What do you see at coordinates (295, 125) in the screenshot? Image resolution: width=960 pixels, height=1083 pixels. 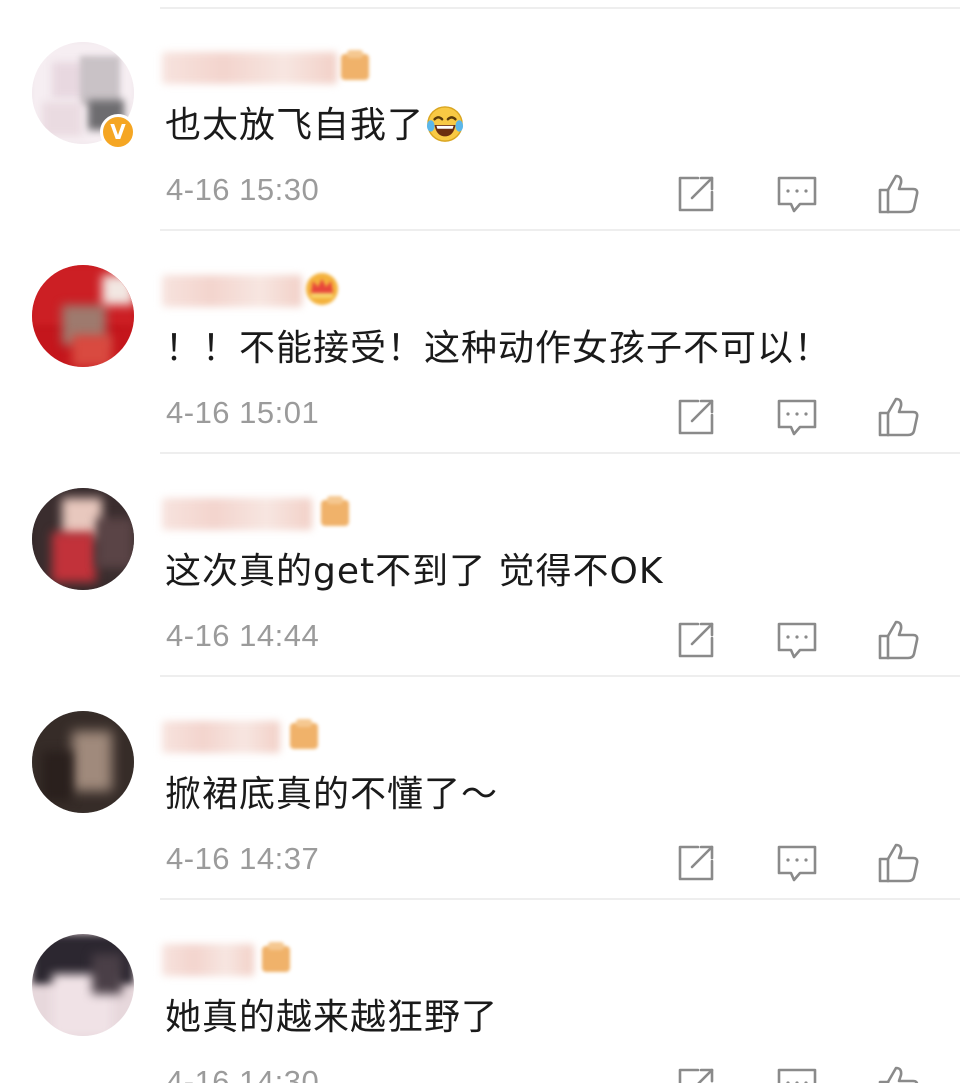 I see `comment-text: 也太放飞自我了` at bounding box center [295, 125].